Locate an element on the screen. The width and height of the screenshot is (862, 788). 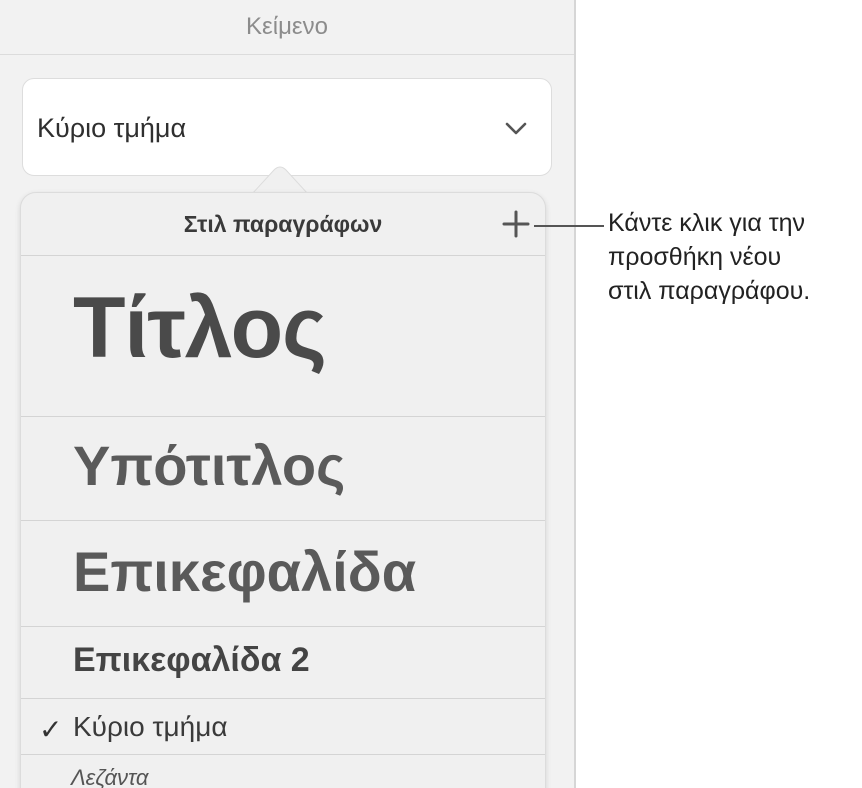
add-style-button is located at coordinates (516, 224).